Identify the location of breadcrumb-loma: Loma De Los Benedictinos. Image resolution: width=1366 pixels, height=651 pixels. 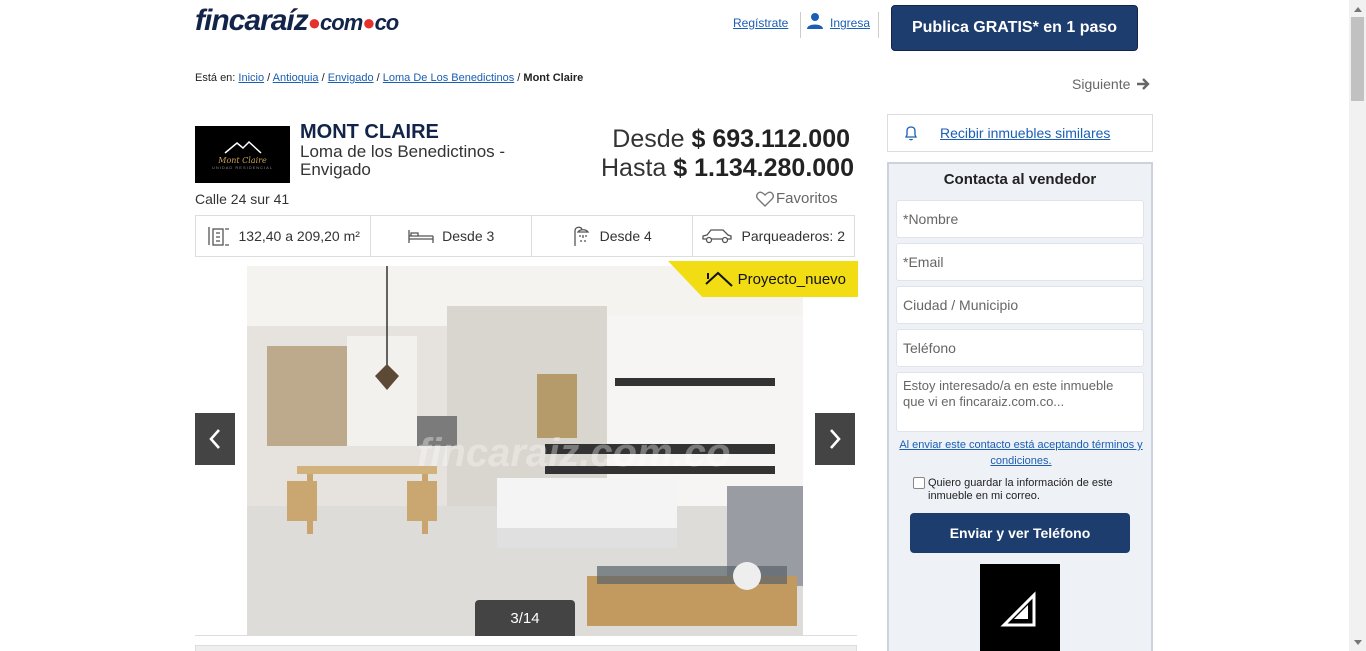
(448, 78).